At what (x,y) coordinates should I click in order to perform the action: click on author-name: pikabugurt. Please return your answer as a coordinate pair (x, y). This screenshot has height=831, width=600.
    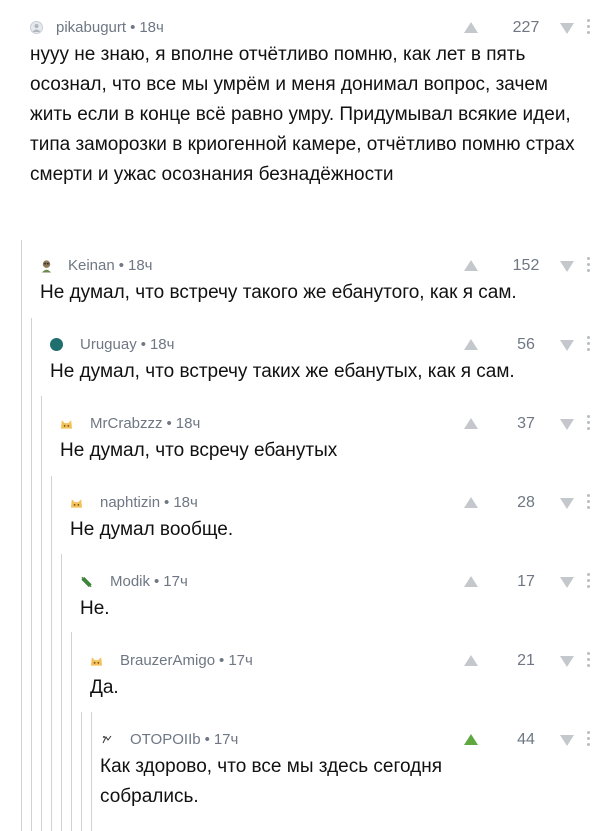
    Looking at the image, I should click on (91, 27).